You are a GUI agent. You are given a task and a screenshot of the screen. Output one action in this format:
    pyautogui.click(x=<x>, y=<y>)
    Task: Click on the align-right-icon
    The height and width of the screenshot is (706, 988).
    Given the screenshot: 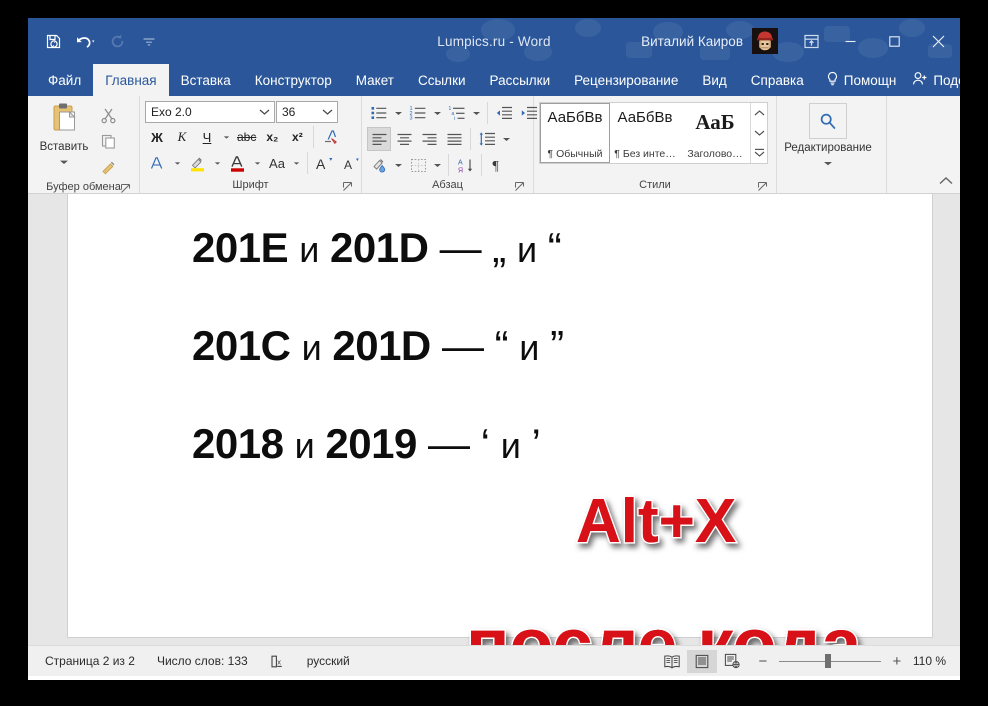 What is the action you would take?
    pyautogui.click(x=429, y=139)
    